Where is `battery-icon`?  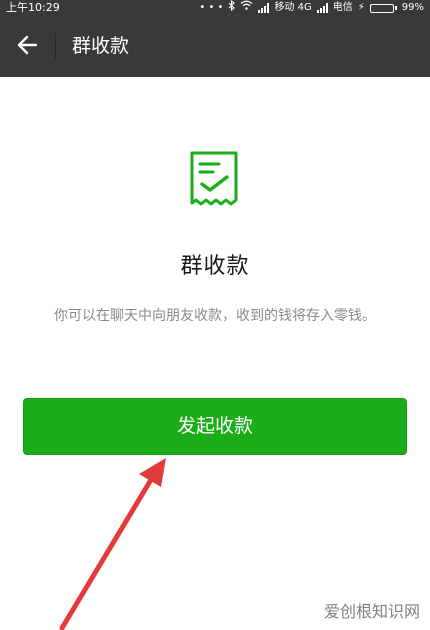 battery-icon is located at coordinates (383, 8).